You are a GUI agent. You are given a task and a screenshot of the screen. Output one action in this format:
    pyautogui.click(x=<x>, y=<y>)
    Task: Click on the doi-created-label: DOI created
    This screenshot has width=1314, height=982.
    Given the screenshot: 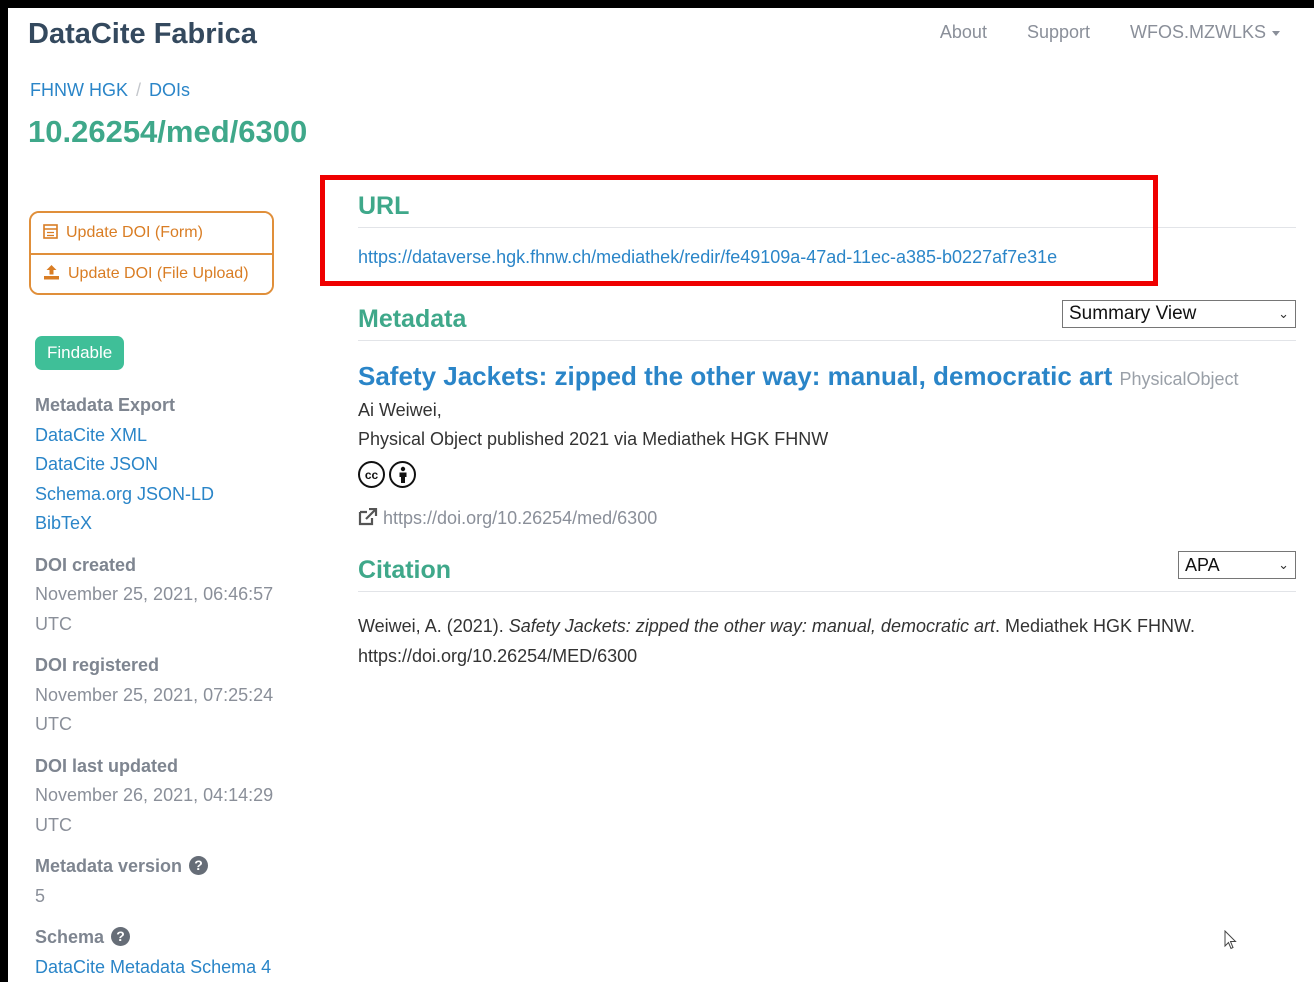 What is the action you would take?
    pyautogui.click(x=86, y=564)
    